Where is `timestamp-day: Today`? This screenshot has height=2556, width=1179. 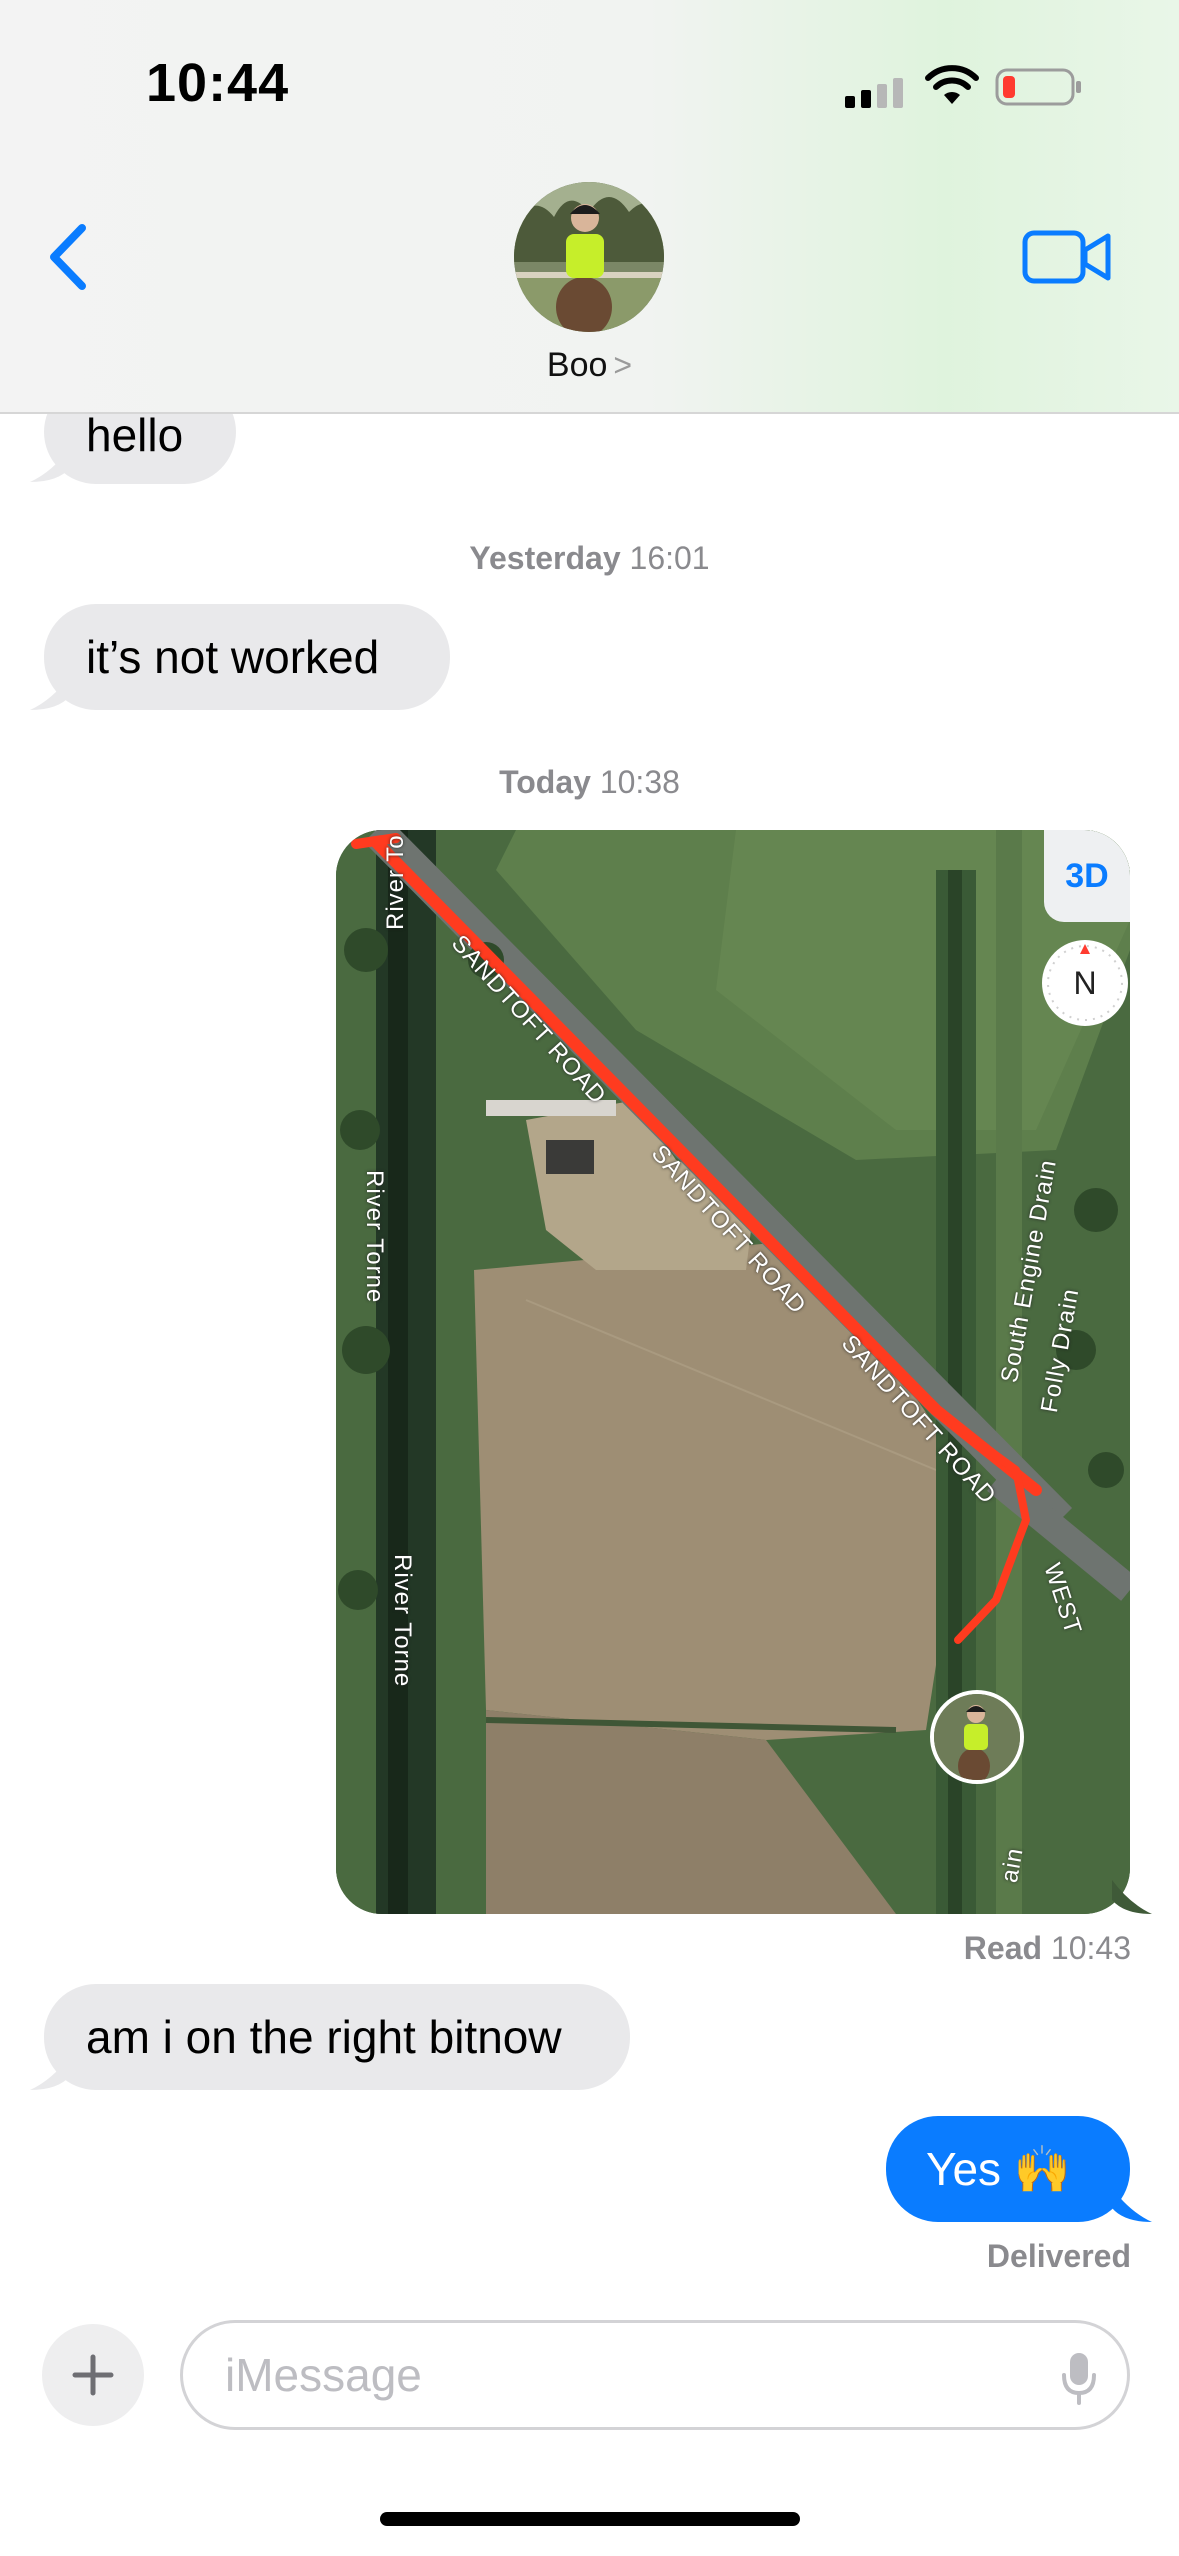
timestamp-day: Today is located at coordinates (545, 782).